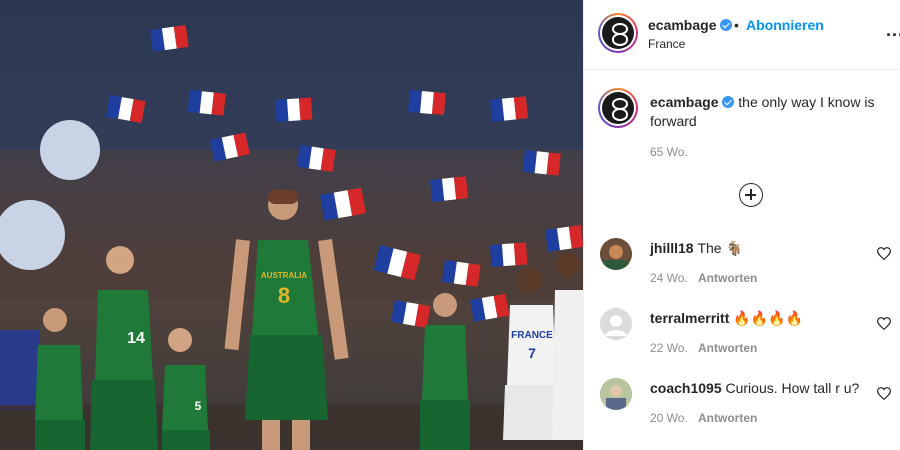 Image resolution: width=900 pixels, height=450 pixels. I want to click on comment-username: coach1095 Curious. How tall r u?, so click(754, 388).